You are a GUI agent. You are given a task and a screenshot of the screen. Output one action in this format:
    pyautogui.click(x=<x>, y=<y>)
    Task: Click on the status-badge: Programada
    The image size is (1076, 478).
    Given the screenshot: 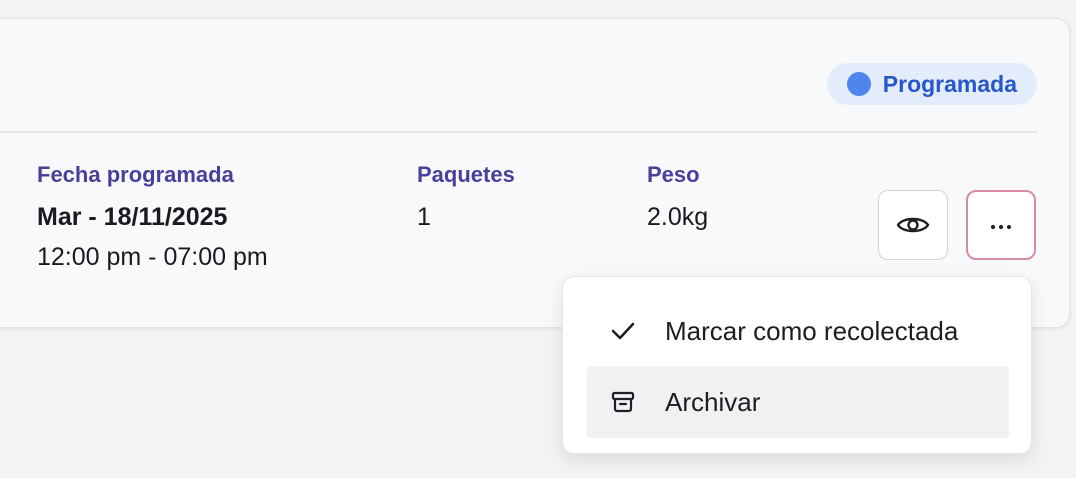 What is the action you would take?
    pyautogui.click(x=931, y=84)
    